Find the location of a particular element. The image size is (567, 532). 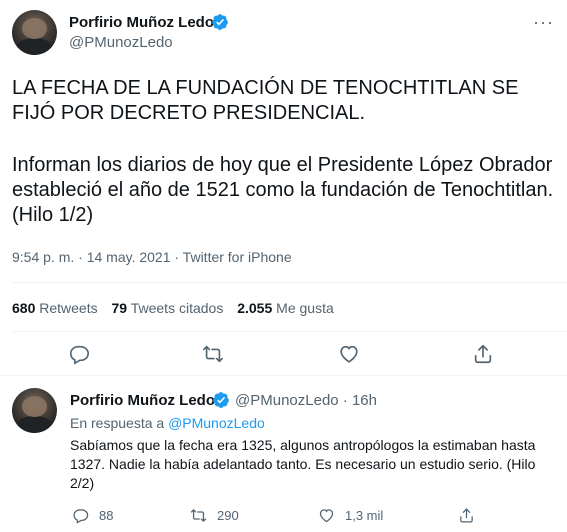

reply-context: En respuesta a @PMunozLedo is located at coordinates (167, 423).